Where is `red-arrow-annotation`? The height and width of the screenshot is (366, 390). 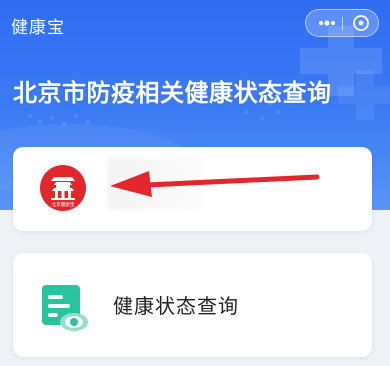
red-arrow-annotation is located at coordinates (215, 184).